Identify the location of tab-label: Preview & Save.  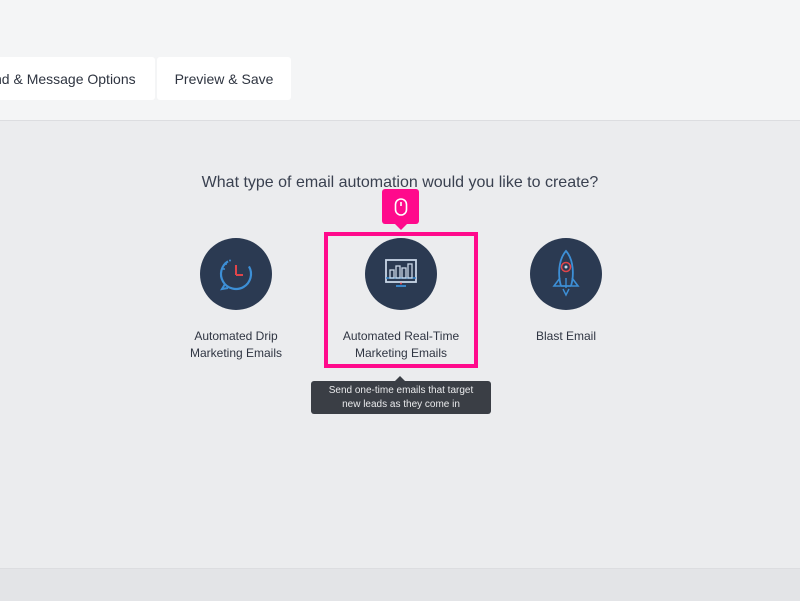
(224, 78).